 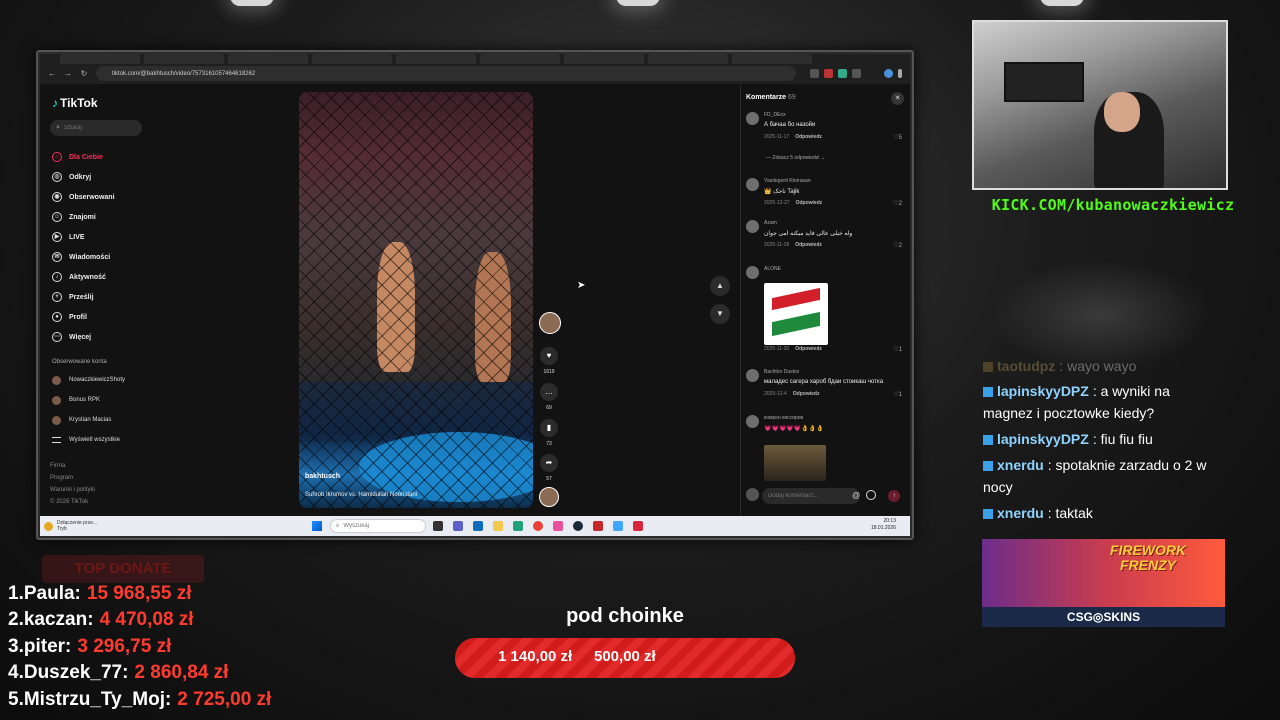 I want to click on commenter-name: Azam, so click(x=770, y=223).